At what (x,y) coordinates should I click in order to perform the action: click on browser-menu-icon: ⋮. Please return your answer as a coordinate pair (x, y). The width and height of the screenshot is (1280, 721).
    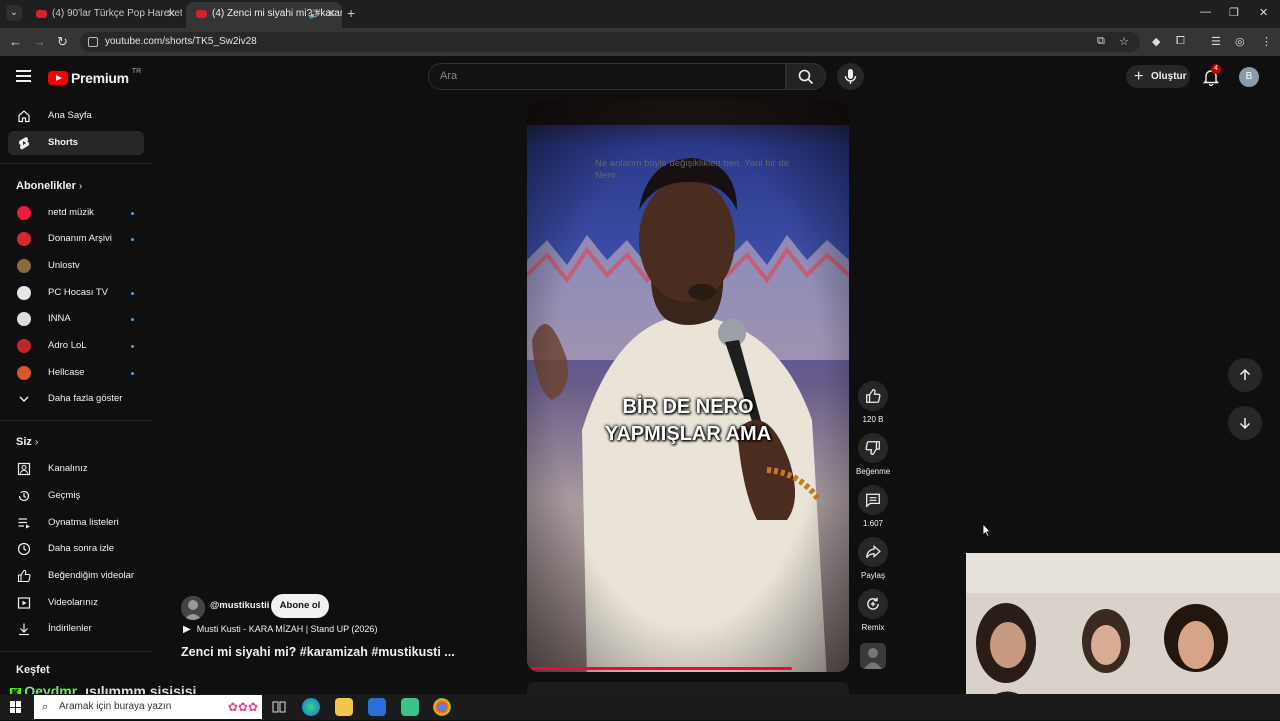
    Looking at the image, I should click on (1266, 41).